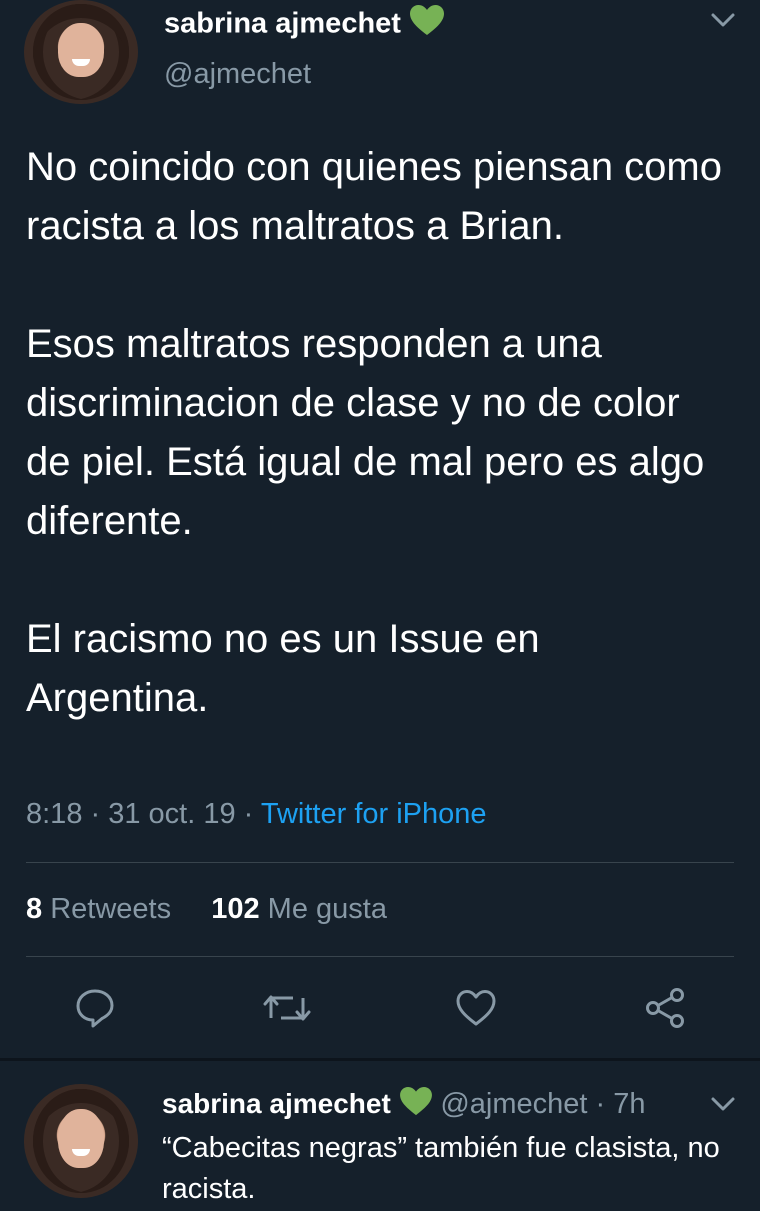 The width and height of the screenshot is (760, 1211). Describe the element at coordinates (476, 1008) in the screenshot. I see `like-icon` at that location.